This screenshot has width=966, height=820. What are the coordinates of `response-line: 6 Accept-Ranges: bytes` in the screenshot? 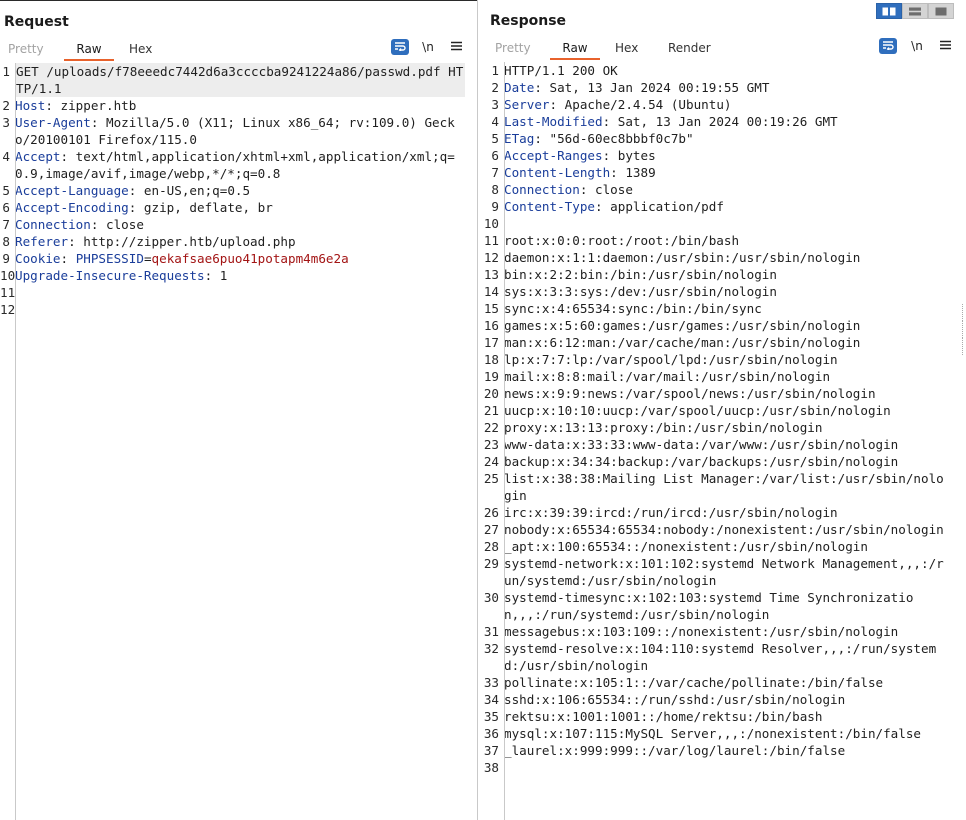 It's located at (713, 155).